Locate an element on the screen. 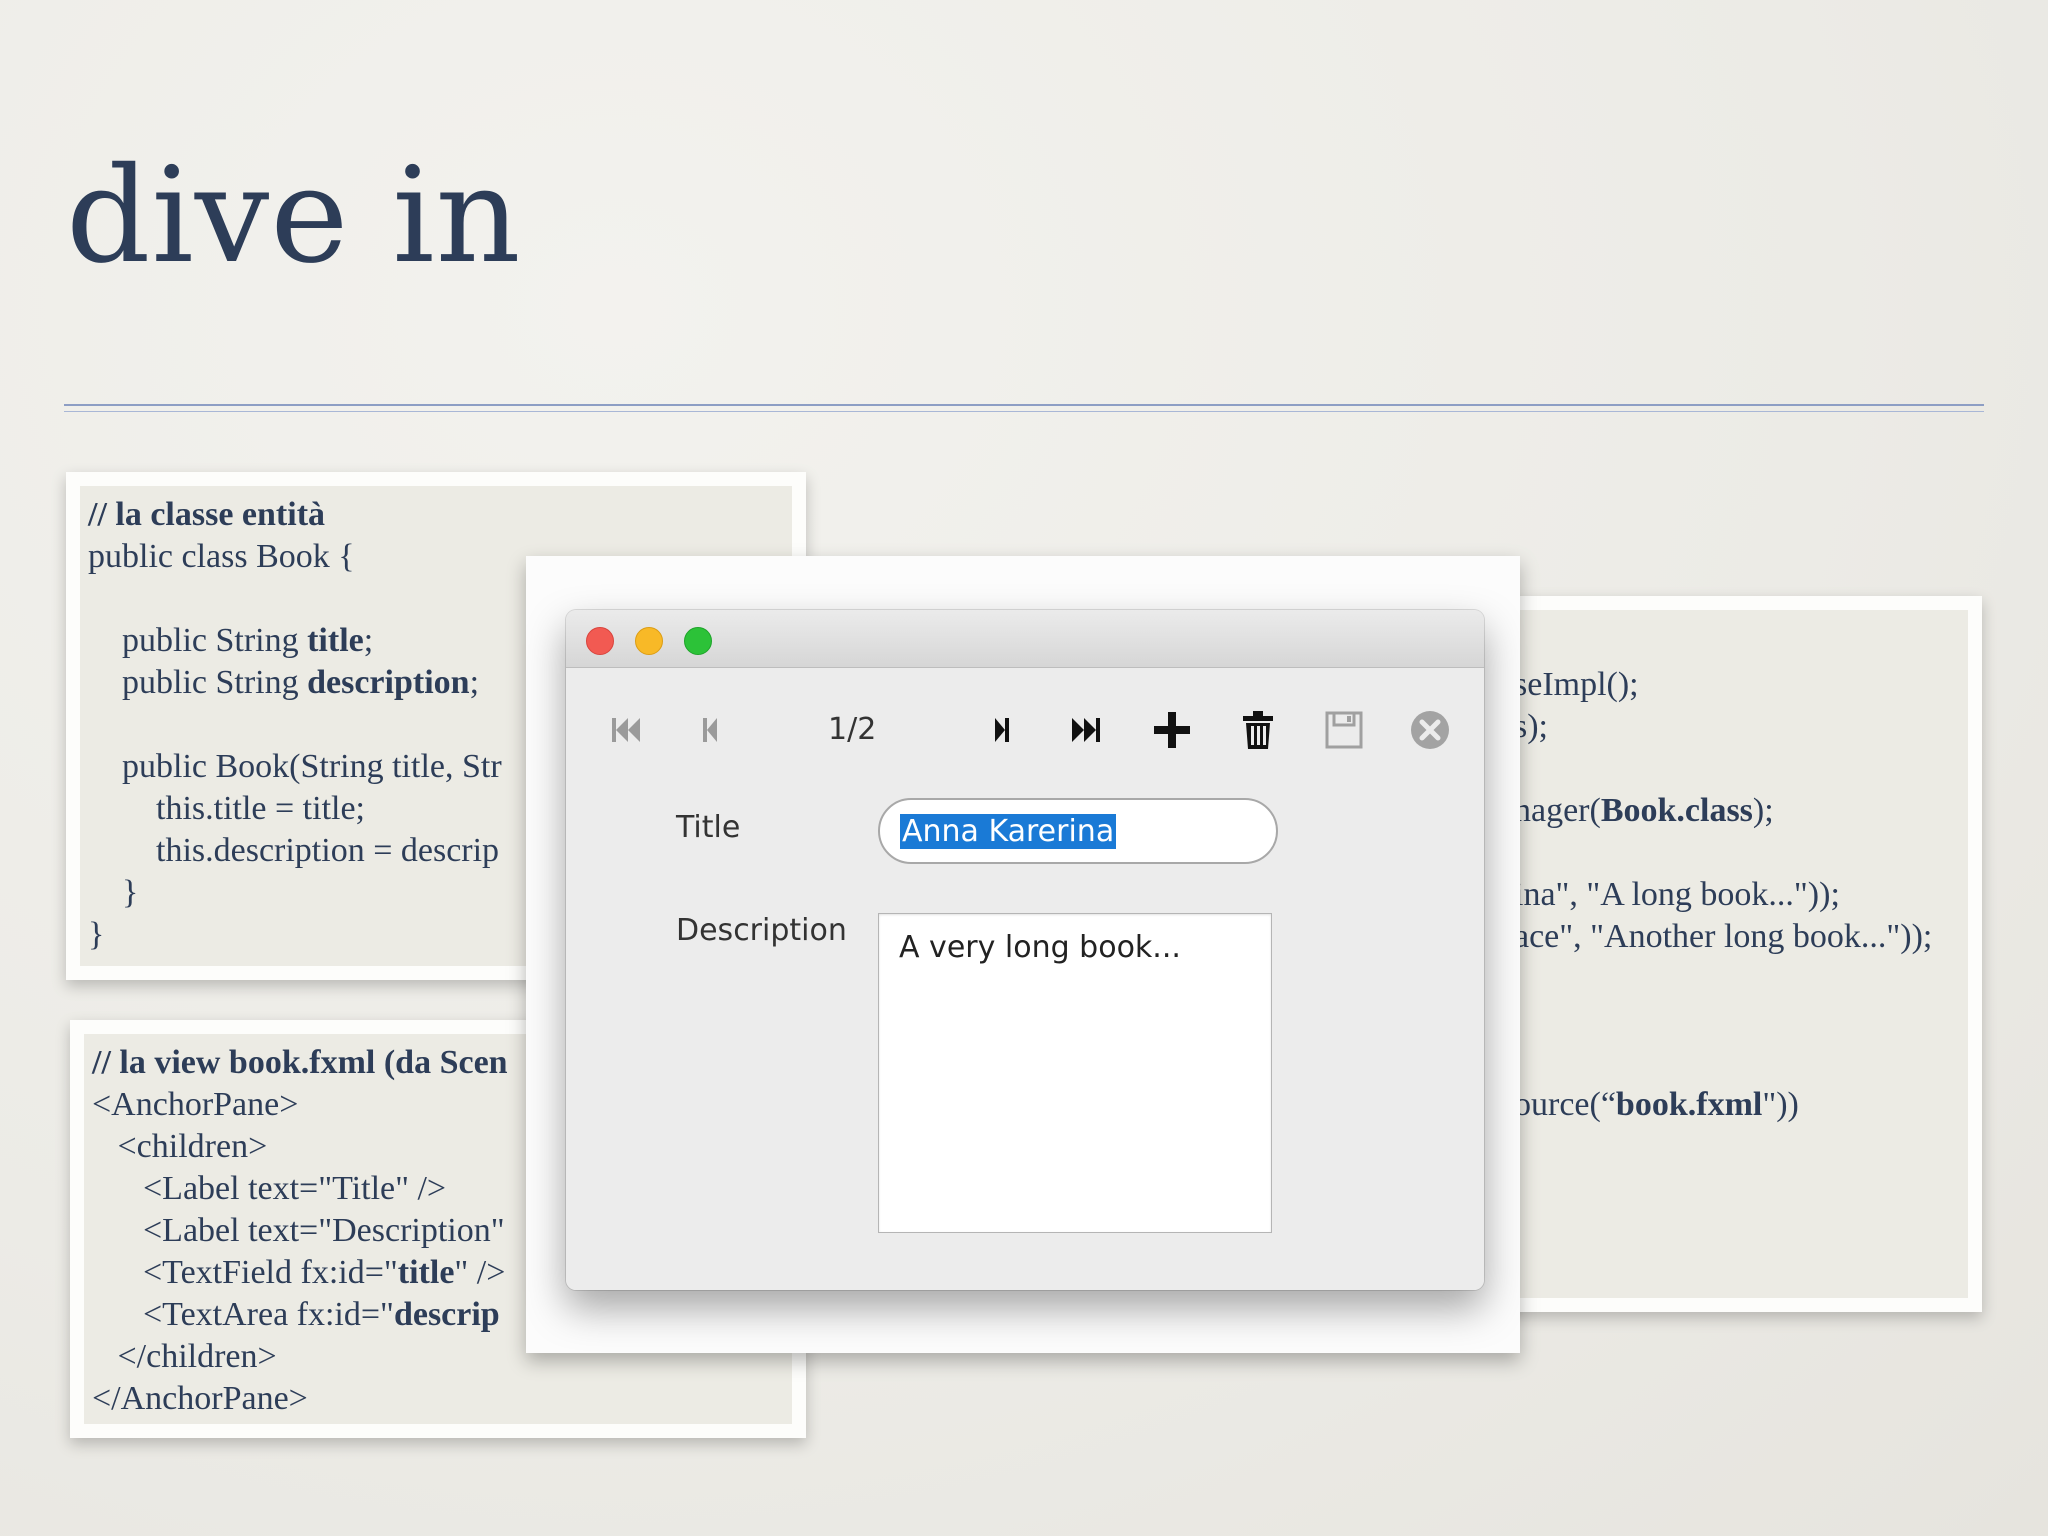  title-divider is located at coordinates (1024, 405).